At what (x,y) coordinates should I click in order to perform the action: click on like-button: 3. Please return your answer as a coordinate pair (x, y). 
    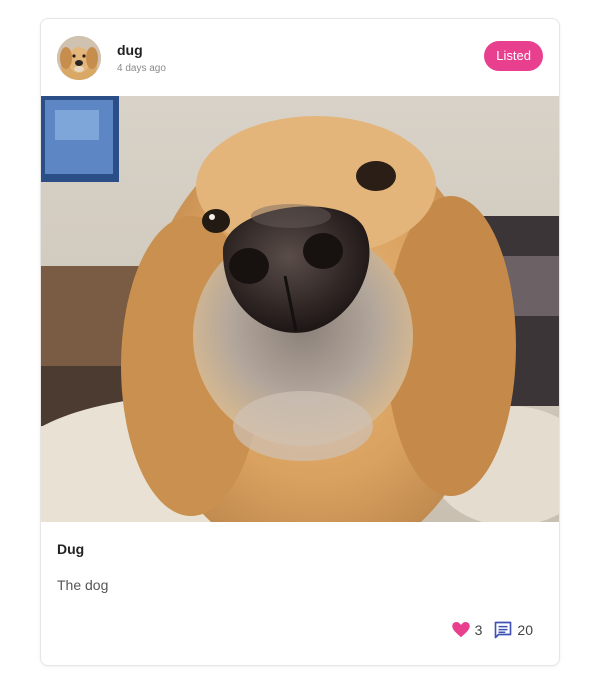
    Looking at the image, I should click on (467, 630).